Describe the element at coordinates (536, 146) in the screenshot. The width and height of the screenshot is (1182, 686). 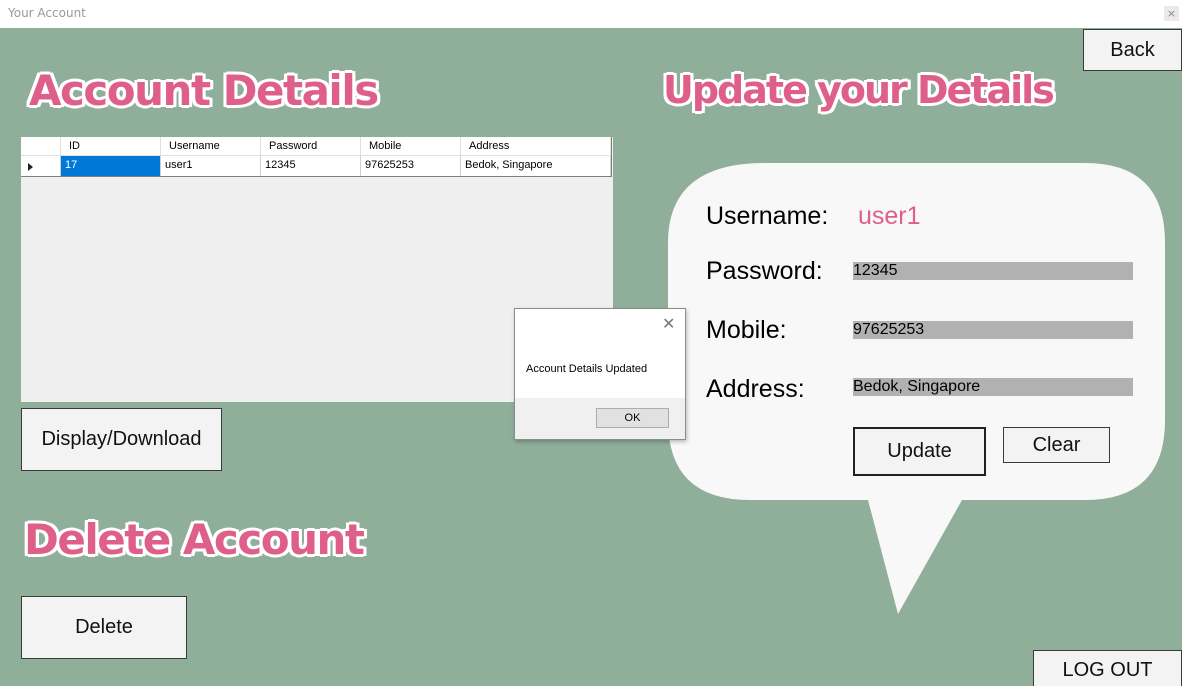
I see `column-header-address: Address` at that location.